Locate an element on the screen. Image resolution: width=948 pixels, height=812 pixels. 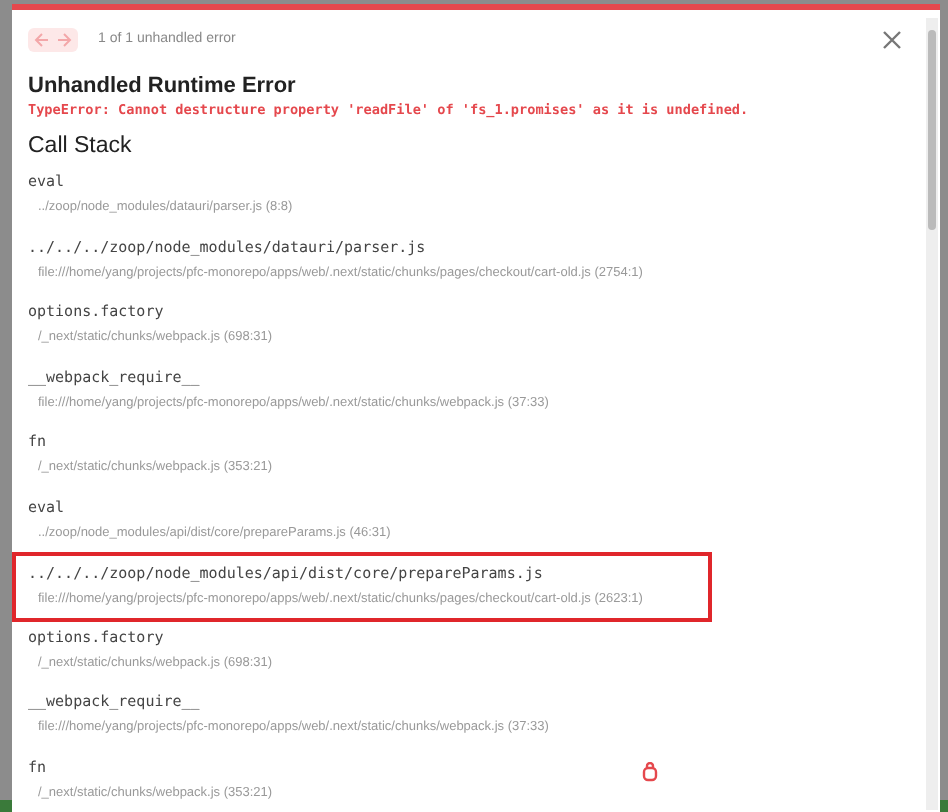
left-arrow-icon is located at coordinates (42, 40).